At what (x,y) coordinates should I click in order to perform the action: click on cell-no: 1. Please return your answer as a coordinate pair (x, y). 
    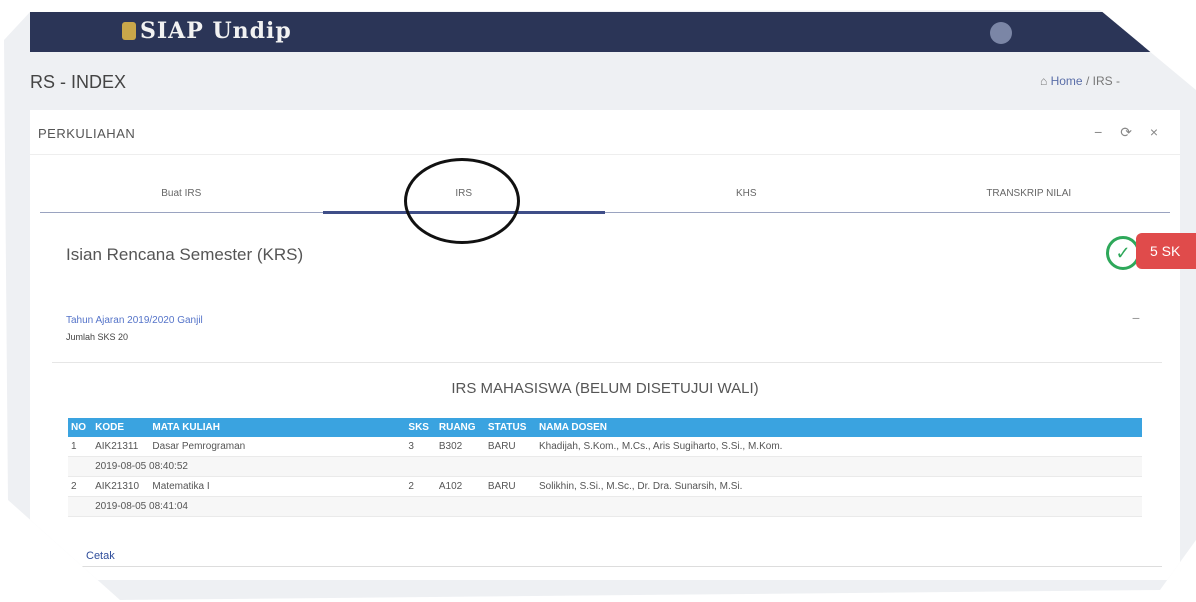
    Looking at the image, I should click on (80, 447).